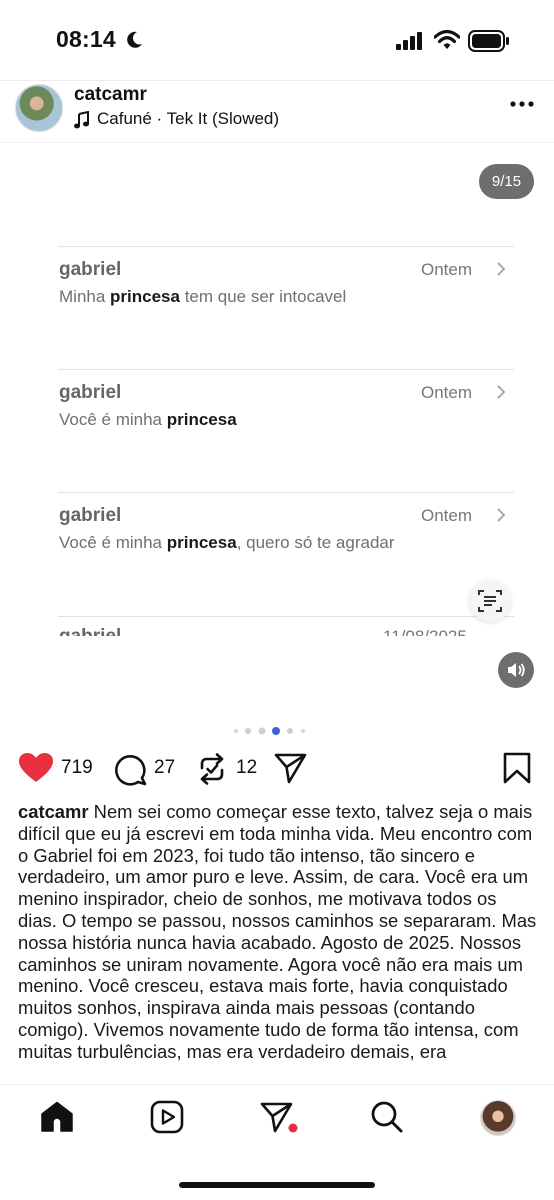 This screenshot has height=1200, width=554. Describe the element at coordinates (447, 39) in the screenshot. I see `wifi-icon` at that location.